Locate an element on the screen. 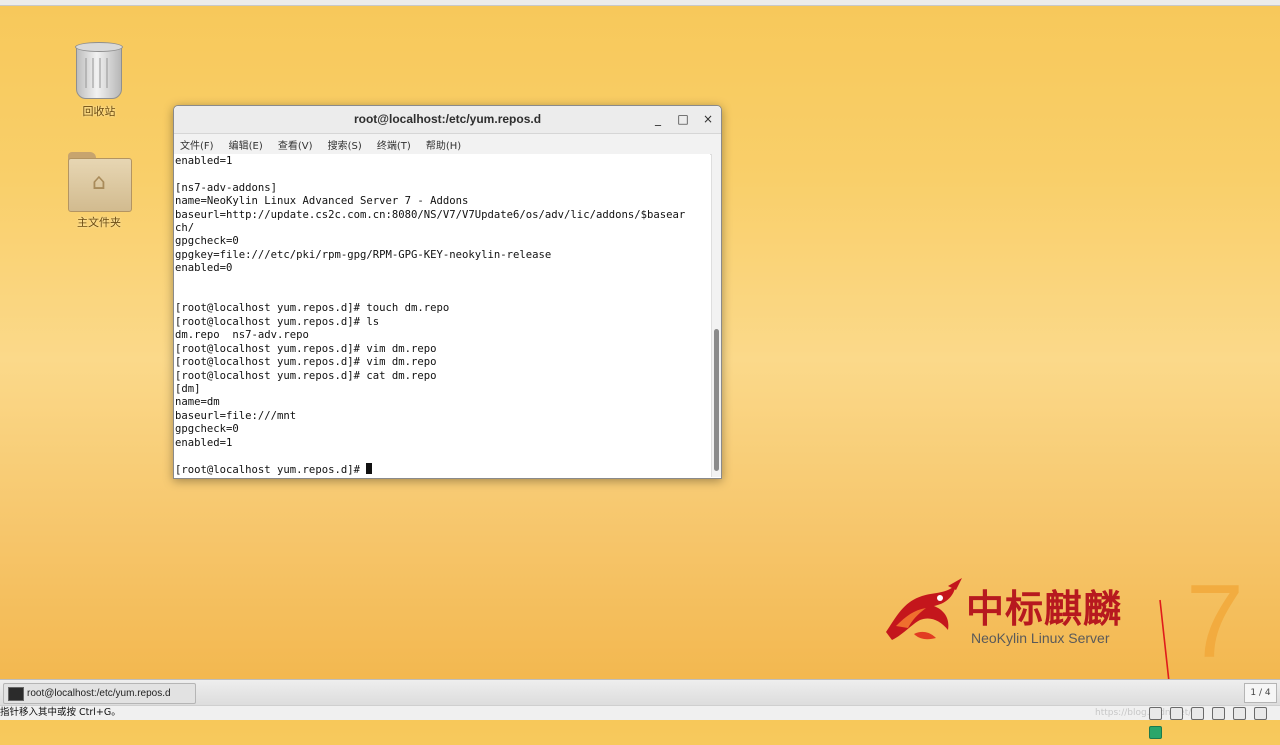 This screenshot has width=1280, height=745. red-arrow-annotation is located at coordinates (1167, 653).